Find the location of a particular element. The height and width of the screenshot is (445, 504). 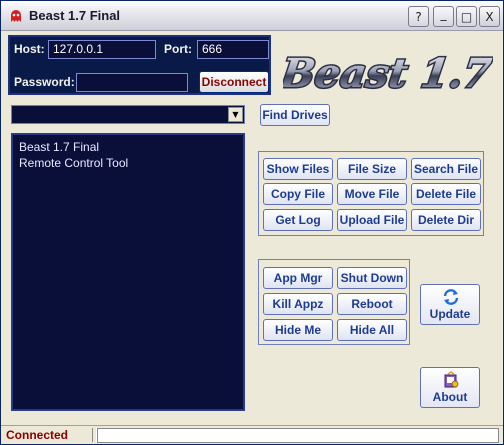

copy-file-button: Copy File is located at coordinates (298, 194).